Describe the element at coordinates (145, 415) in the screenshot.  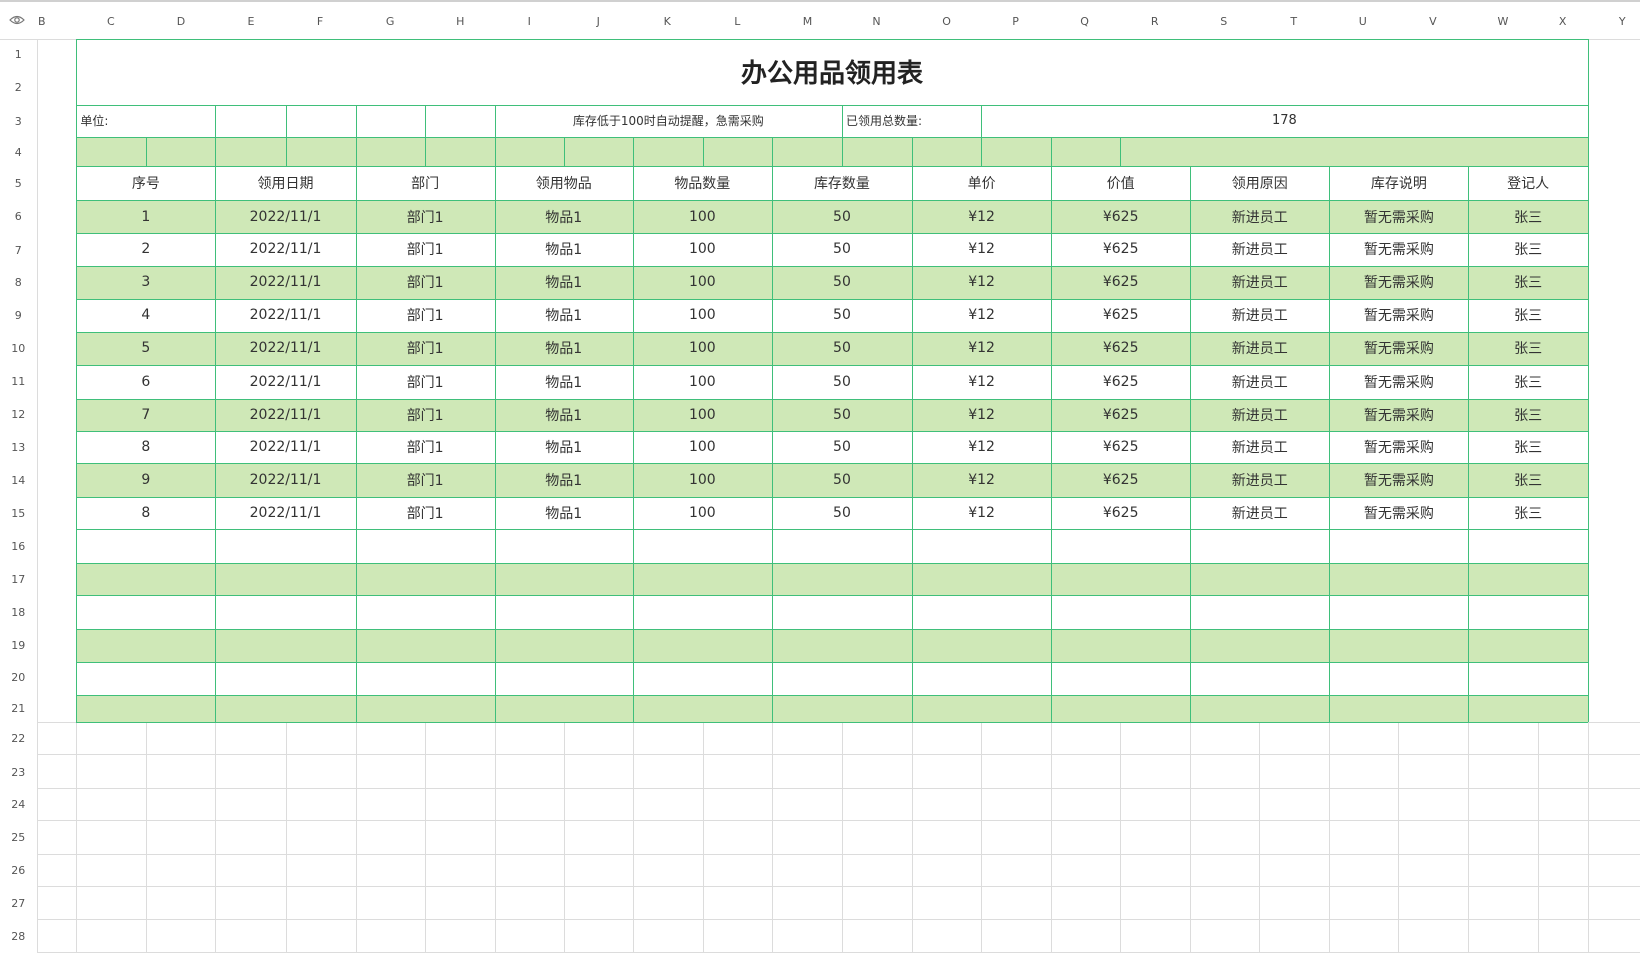
I see `table-cell: 7` at that location.